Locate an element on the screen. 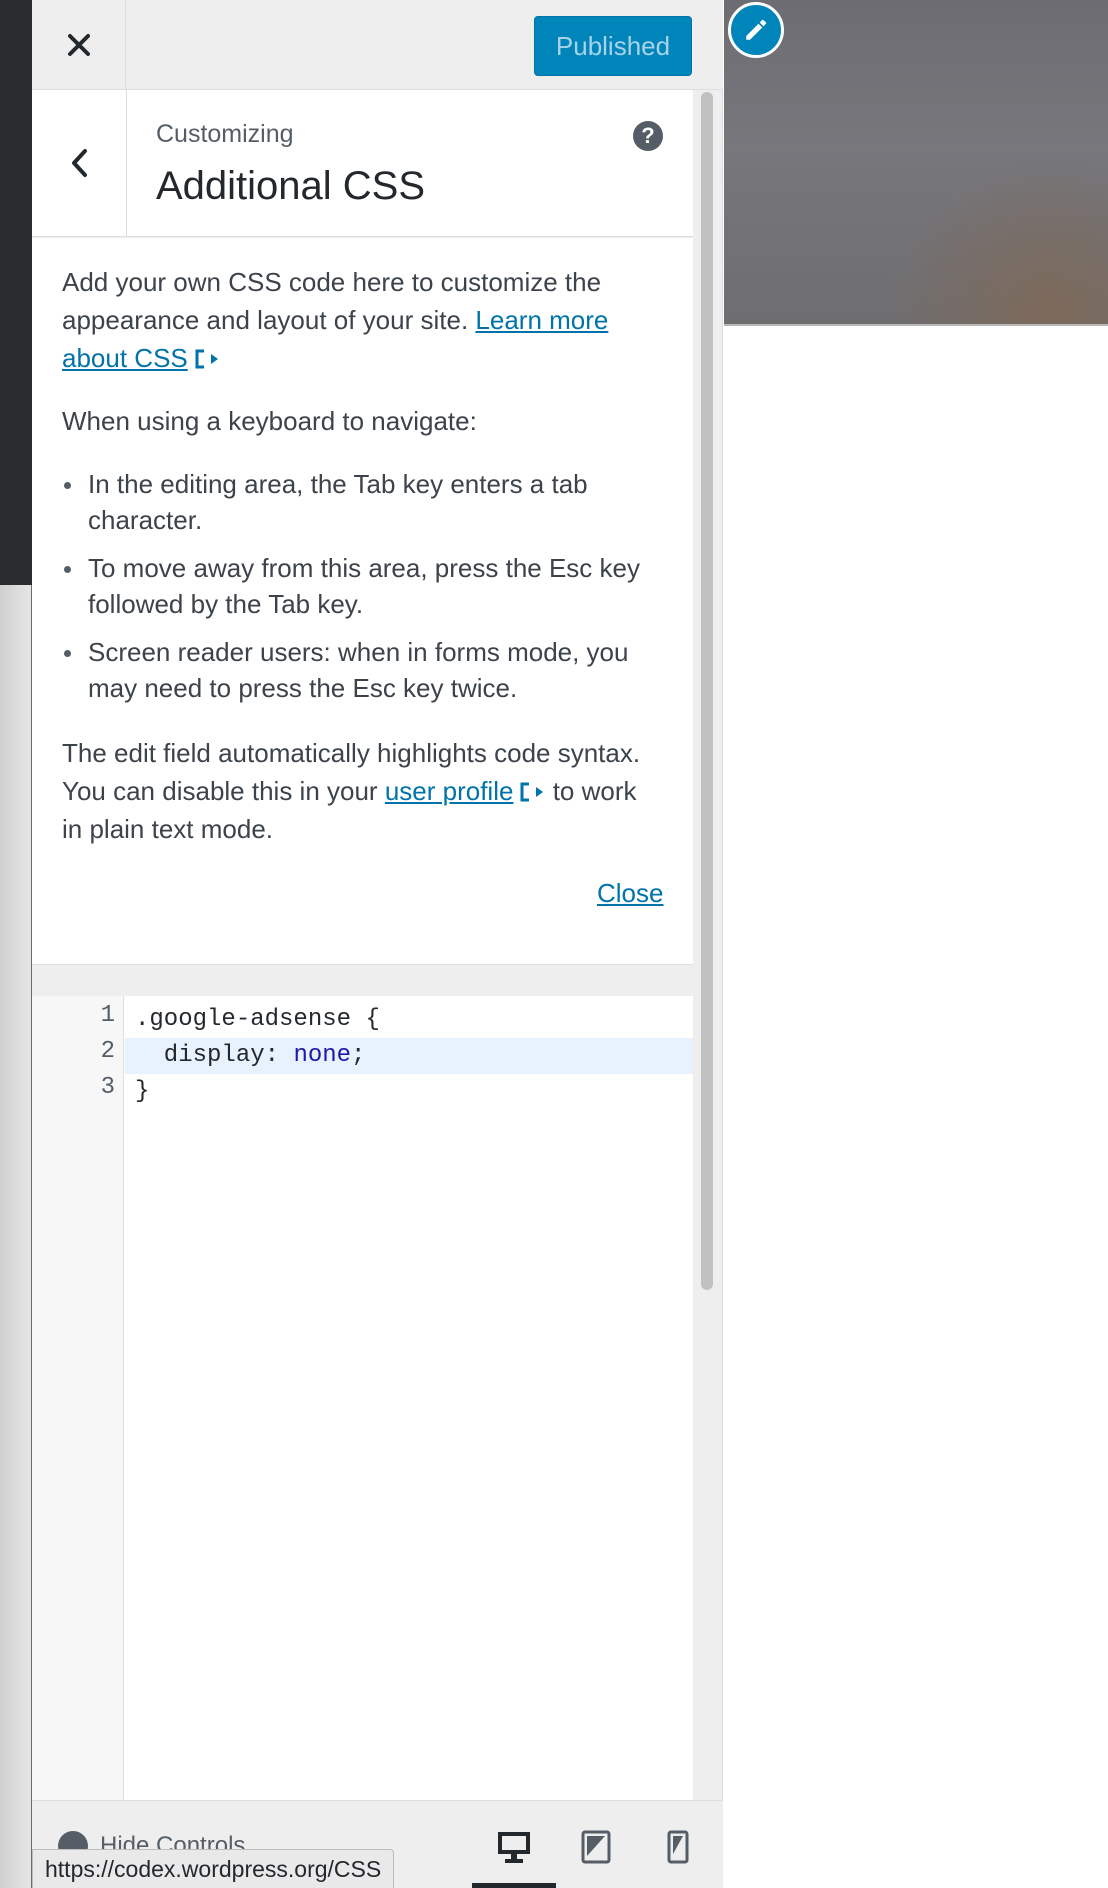  tablet-icon is located at coordinates (596, 1847).